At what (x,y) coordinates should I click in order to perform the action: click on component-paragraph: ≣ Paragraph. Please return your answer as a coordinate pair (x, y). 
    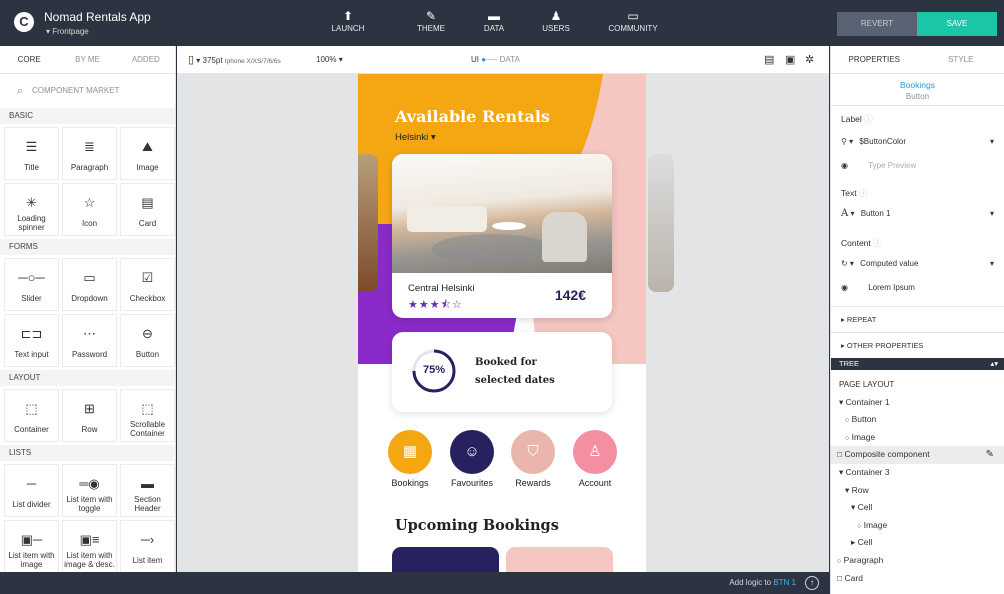
    Looking at the image, I should click on (89, 153).